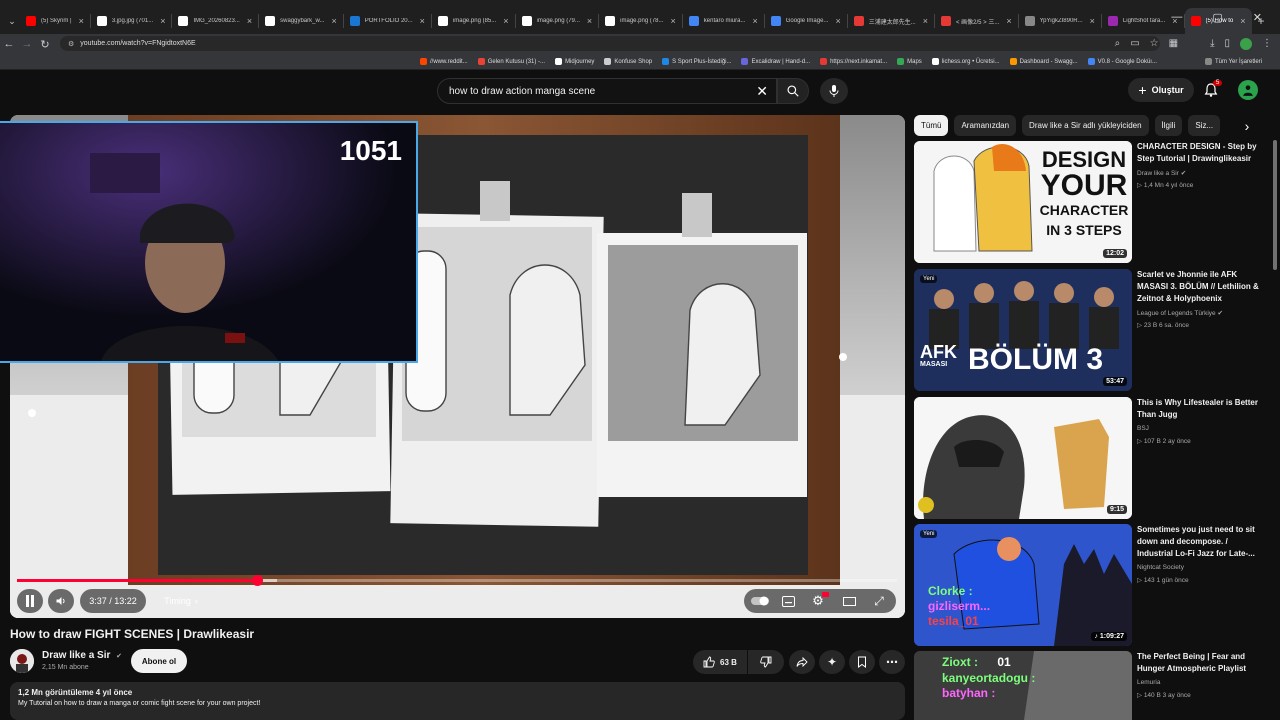 This screenshot has height=720, width=1280. Describe the element at coordinates (30, 601) in the screenshot. I see `play-pause-button` at that location.